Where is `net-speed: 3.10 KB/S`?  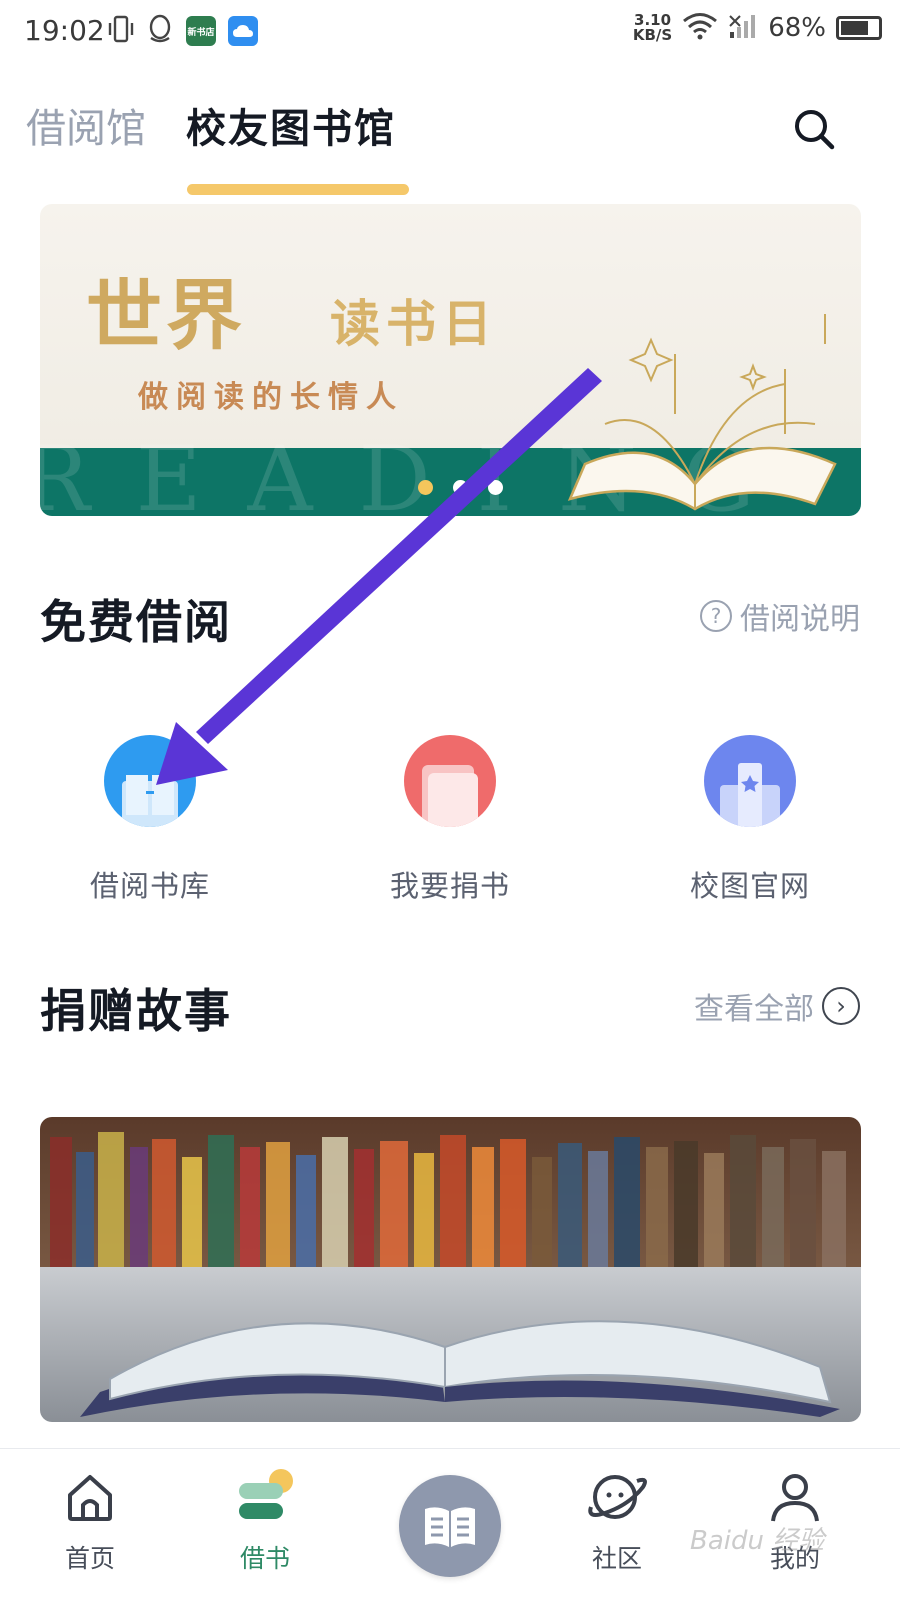 net-speed: 3.10 KB/S is located at coordinates (652, 28).